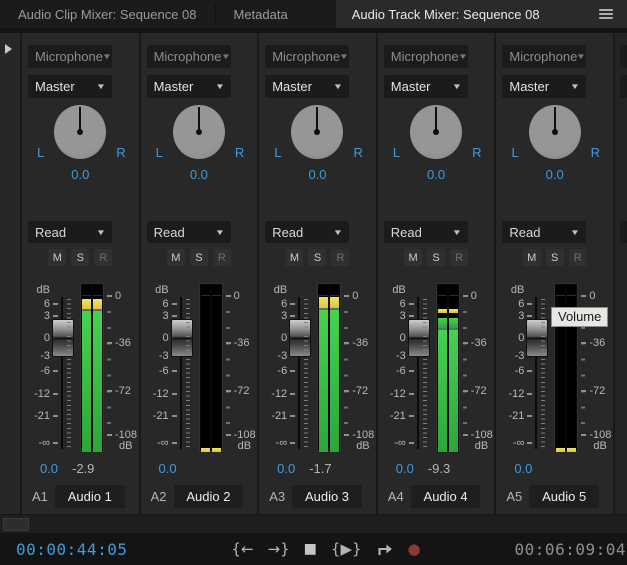  I want to click on play-in-to-out-button: {▶}, so click(346, 549).